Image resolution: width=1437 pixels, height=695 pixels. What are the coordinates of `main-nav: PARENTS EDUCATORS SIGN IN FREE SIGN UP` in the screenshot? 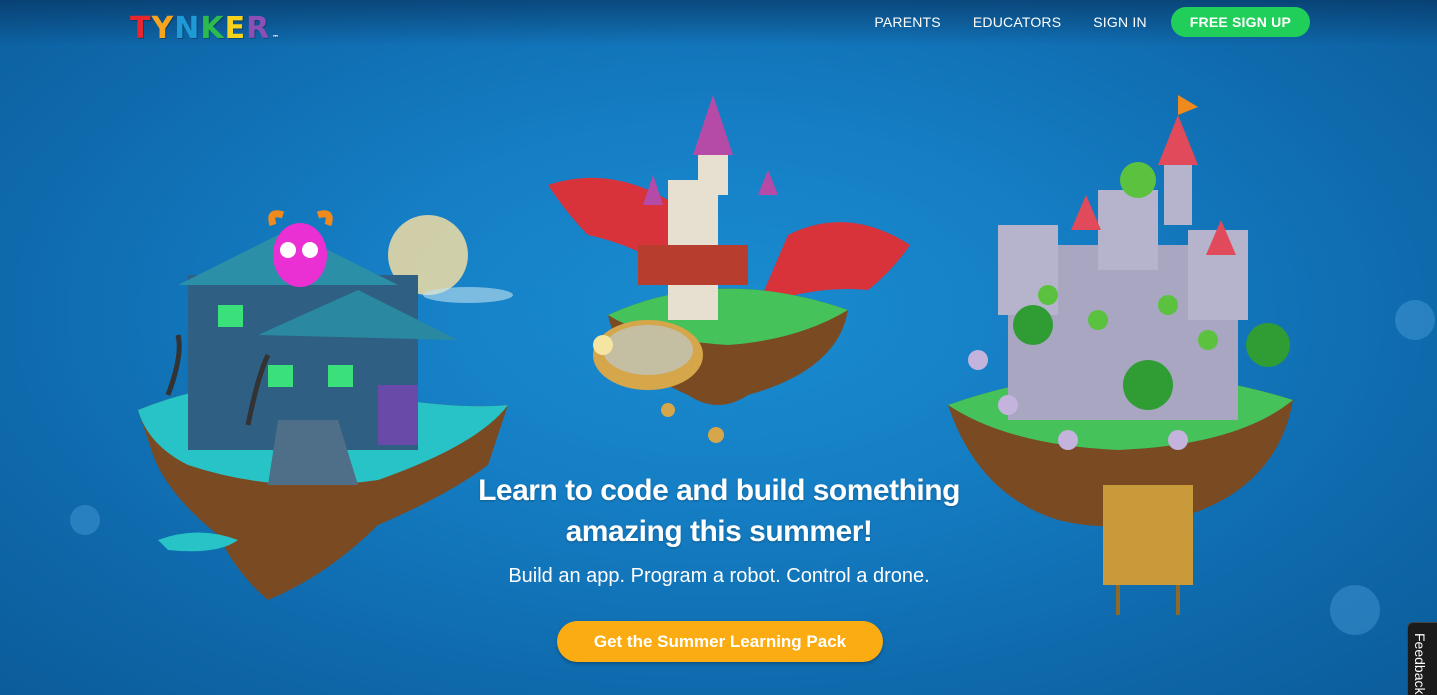 It's located at (1076, 21).